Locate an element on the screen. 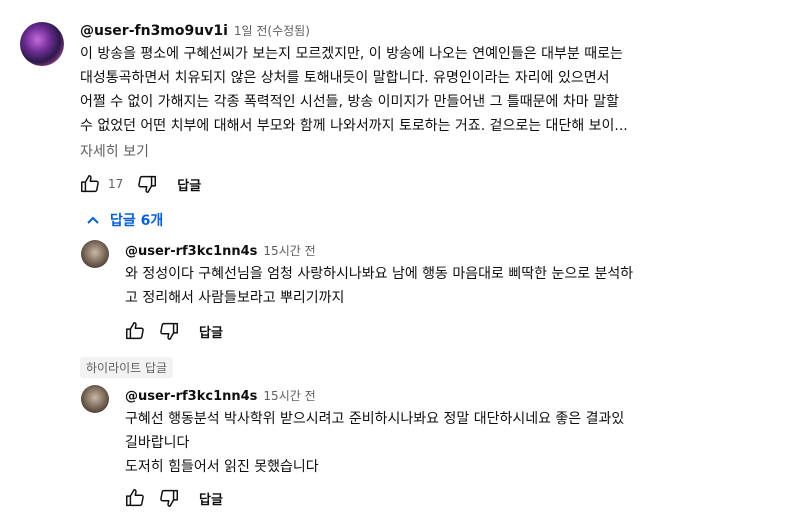  reply-line: 도저히 힘들어서 읽진 못했습니다 is located at coordinates (222, 467).